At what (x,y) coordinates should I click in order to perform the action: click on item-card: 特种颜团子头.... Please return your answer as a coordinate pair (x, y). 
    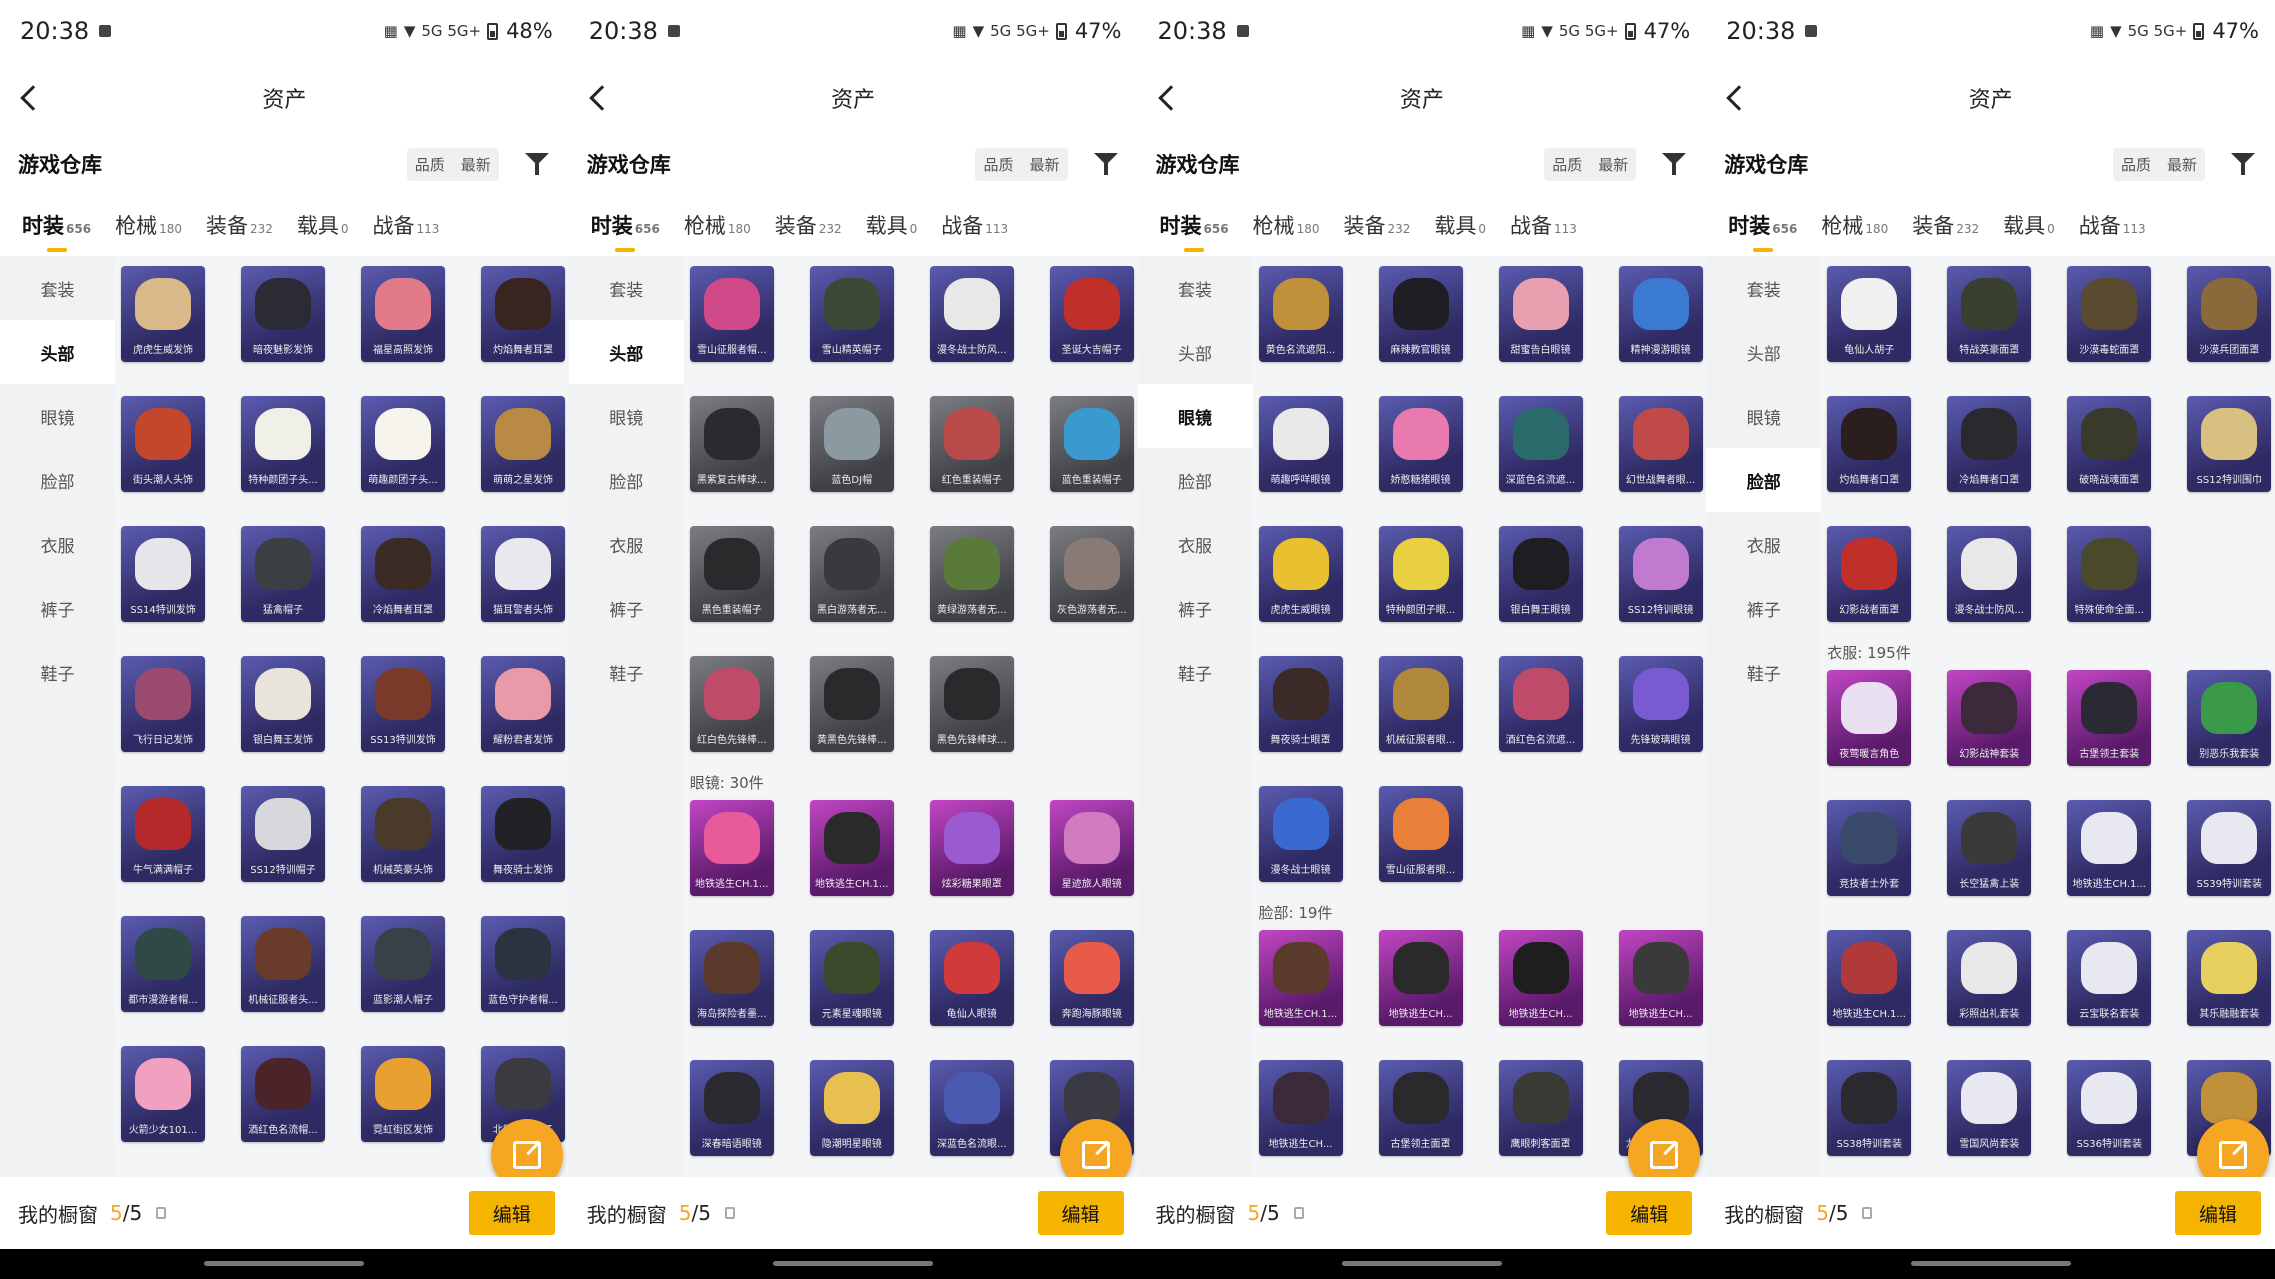
    Looking at the image, I should click on (283, 444).